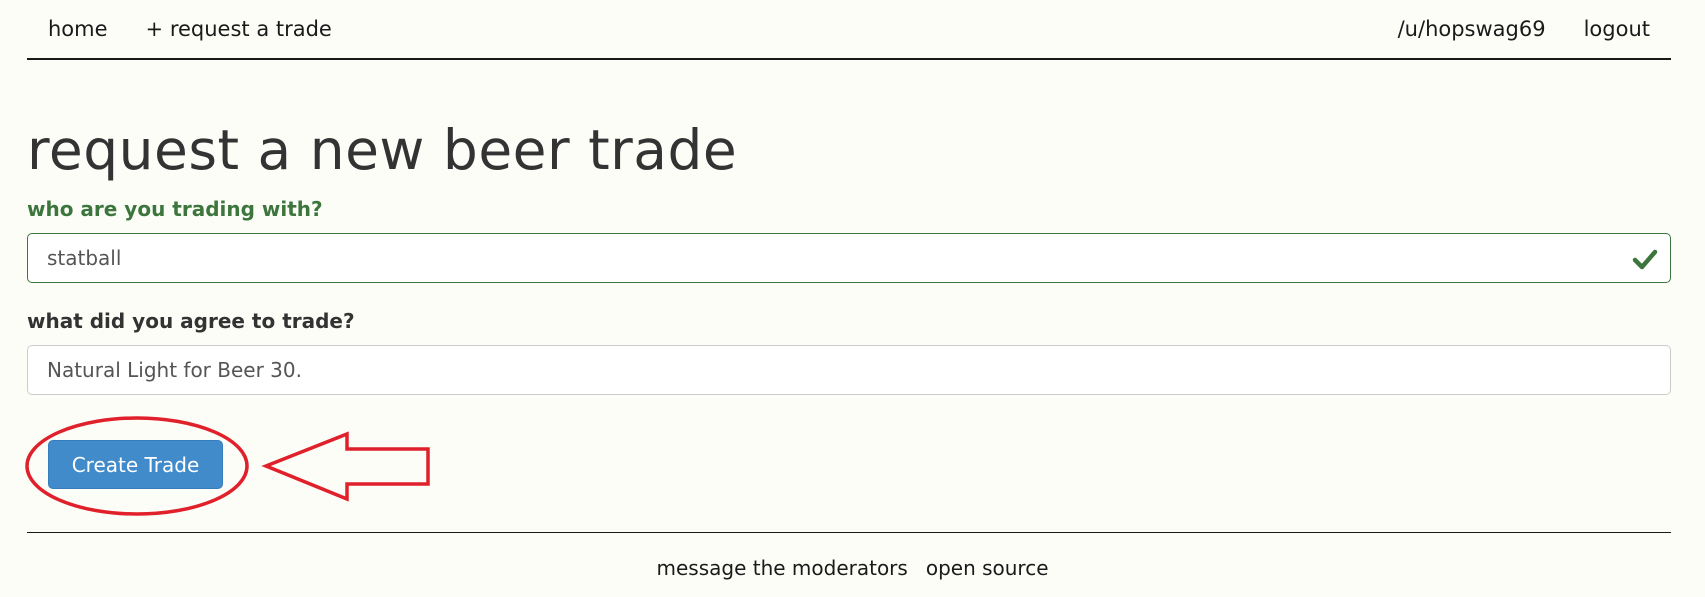 Image resolution: width=1705 pixels, height=597 pixels. I want to click on page-title: request a new beer trade, so click(382, 150).